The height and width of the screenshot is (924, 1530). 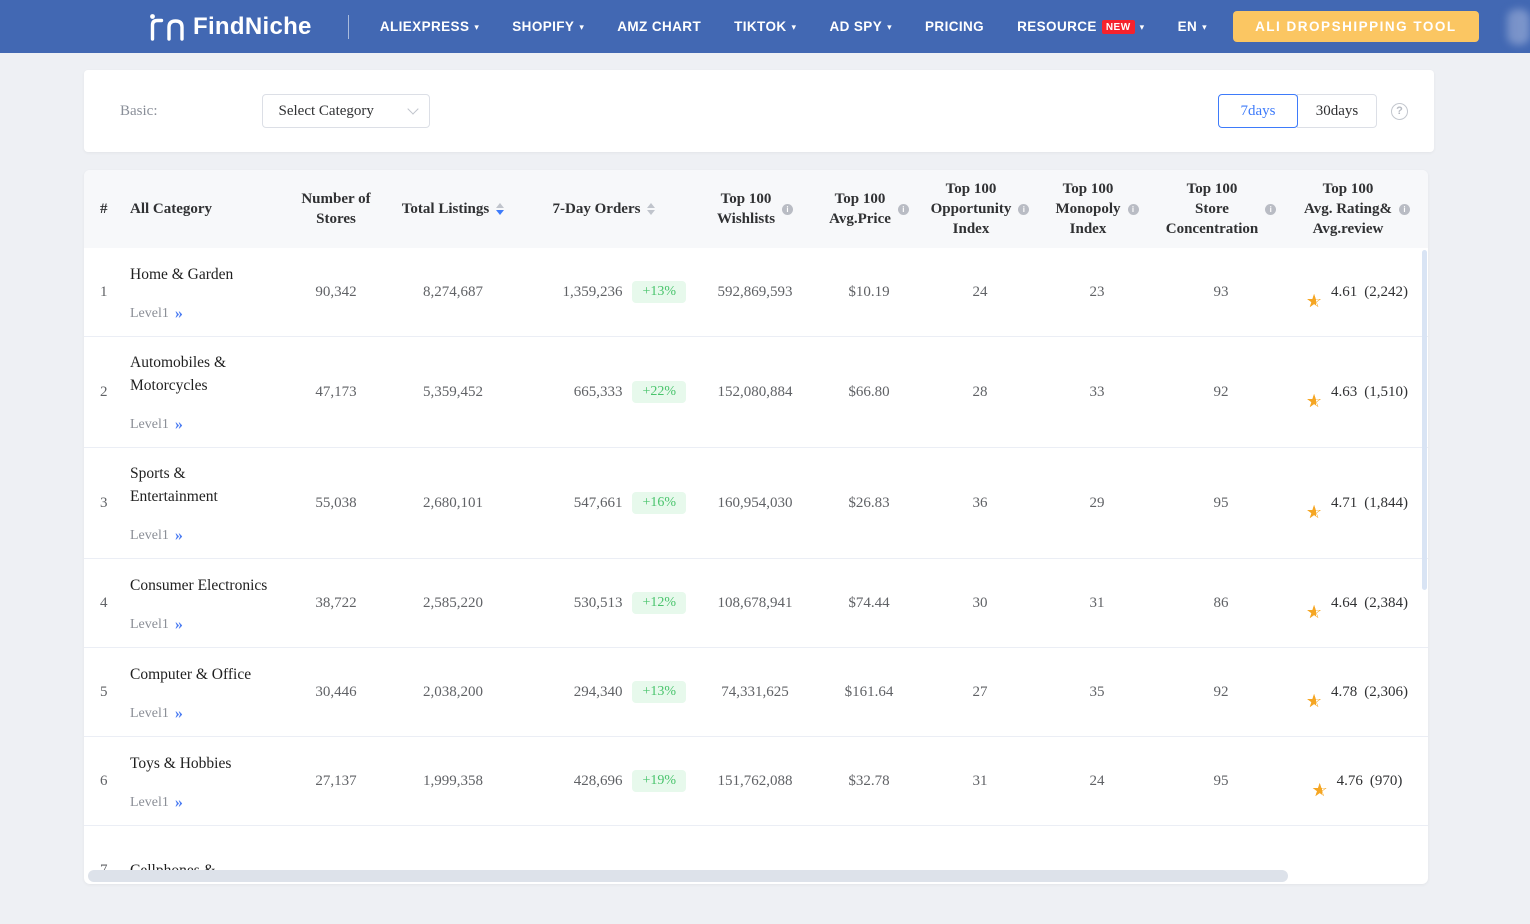 I want to click on avg-price-value: $10.19, so click(x=869, y=291).